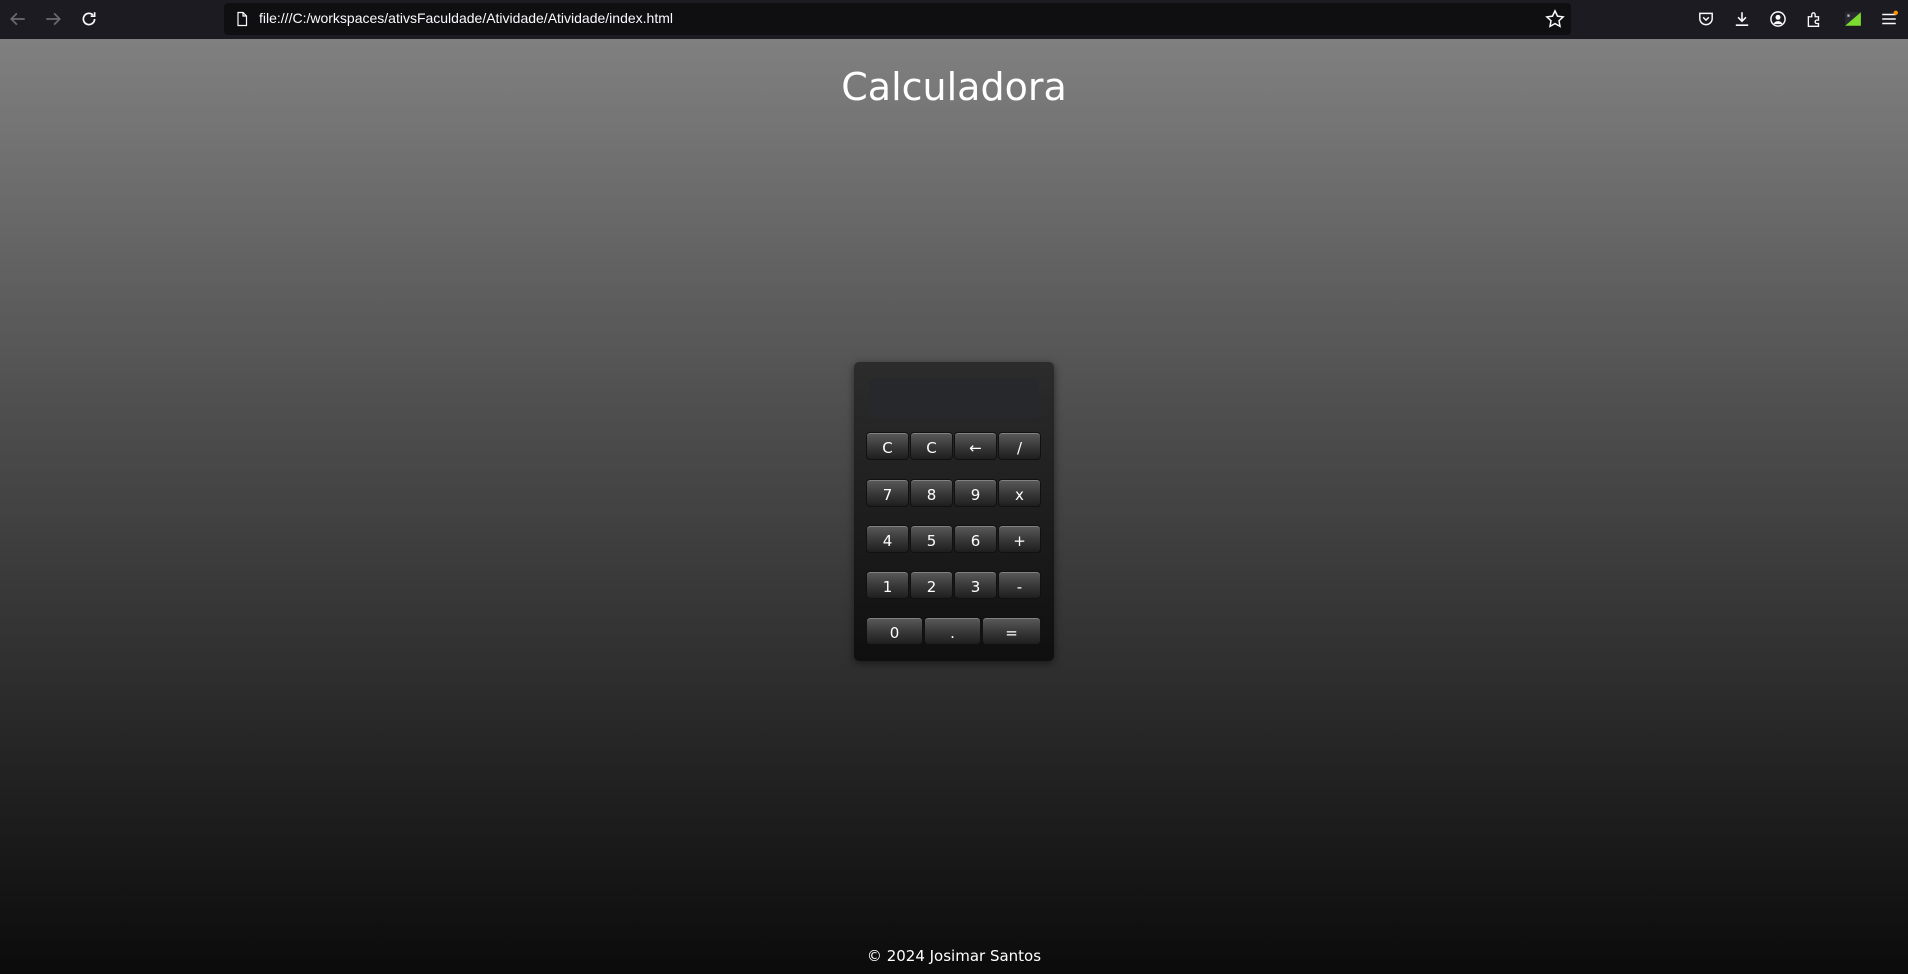  I want to click on decimal-button: ., so click(952, 631).